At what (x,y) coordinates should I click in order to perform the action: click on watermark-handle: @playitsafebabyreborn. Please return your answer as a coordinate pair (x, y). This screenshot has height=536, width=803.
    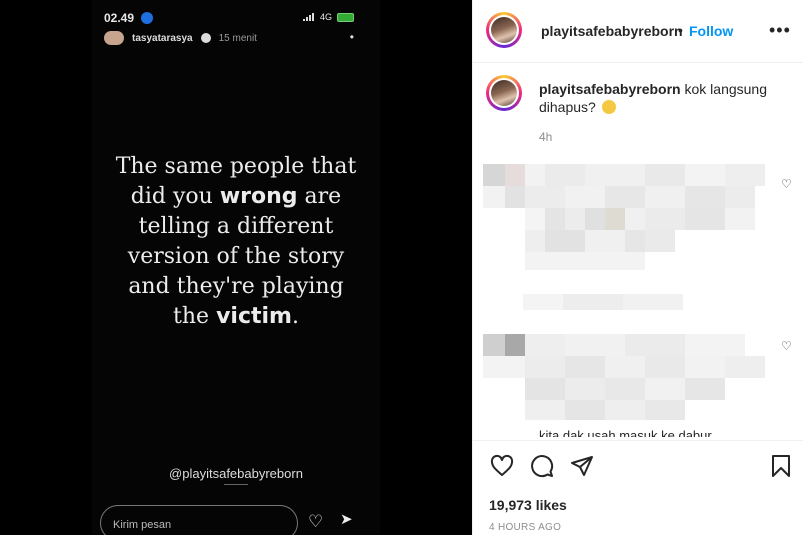
    Looking at the image, I should click on (236, 473).